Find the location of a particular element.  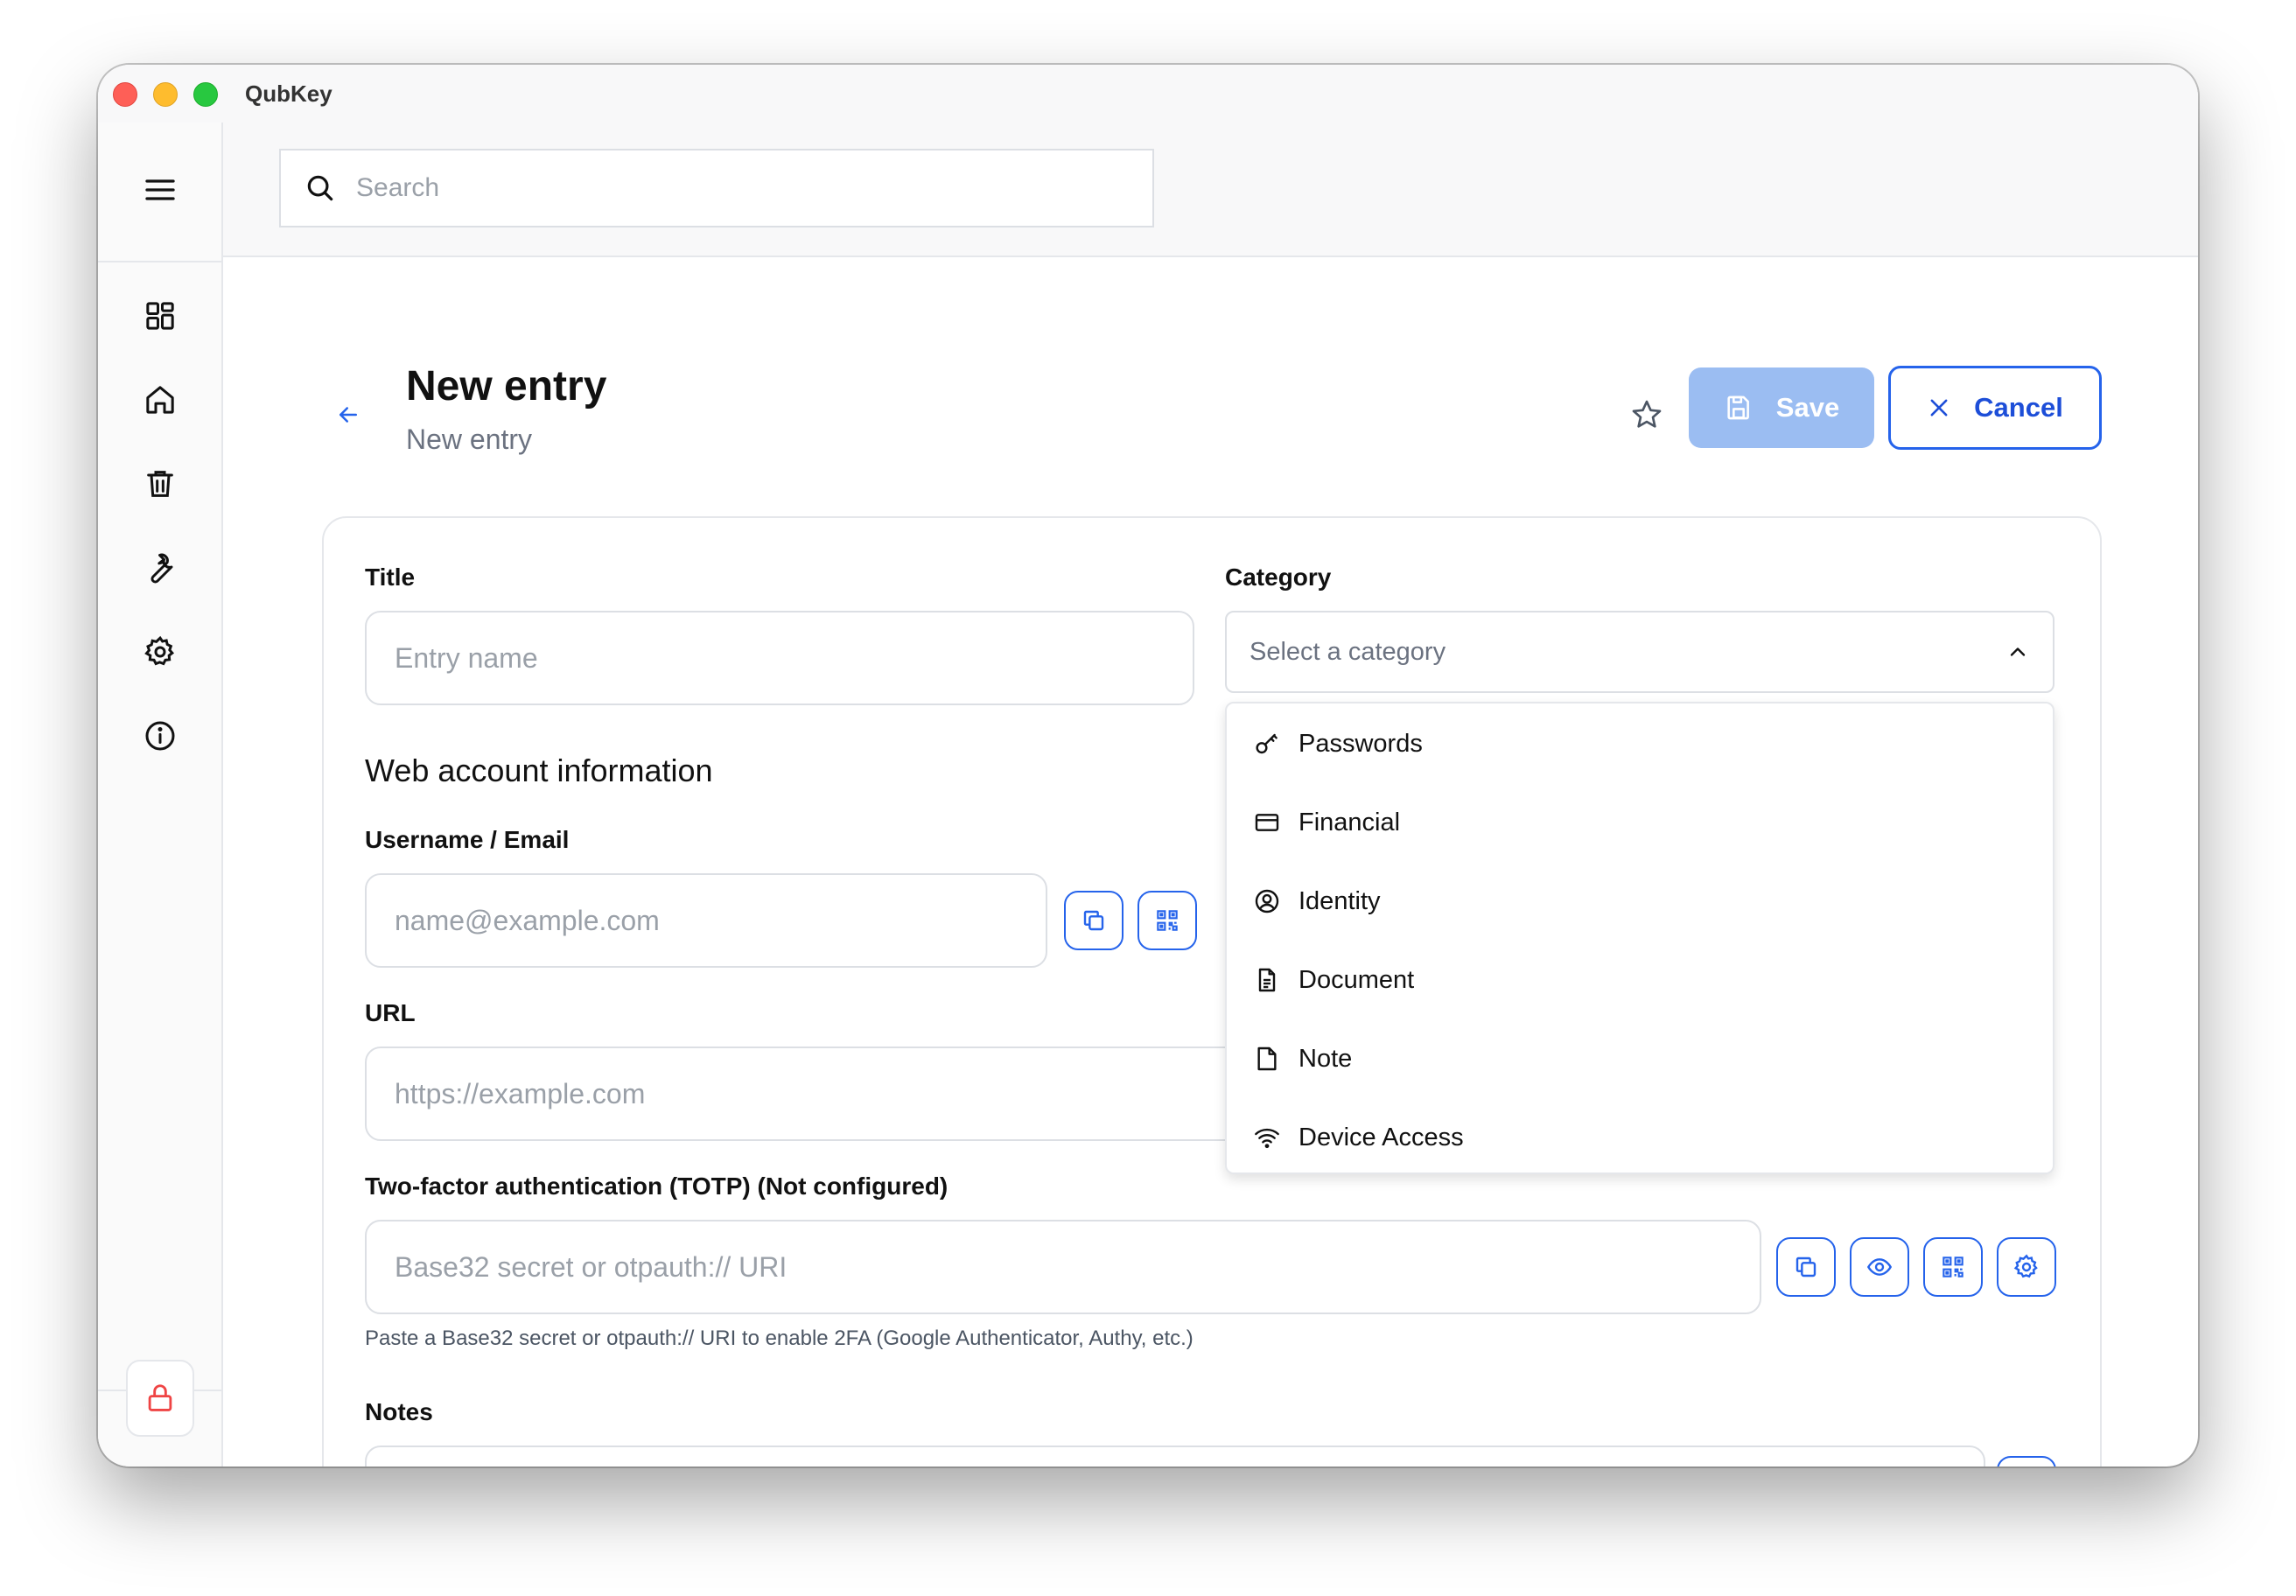

lock-icon is located at coordinates (160, 1397).